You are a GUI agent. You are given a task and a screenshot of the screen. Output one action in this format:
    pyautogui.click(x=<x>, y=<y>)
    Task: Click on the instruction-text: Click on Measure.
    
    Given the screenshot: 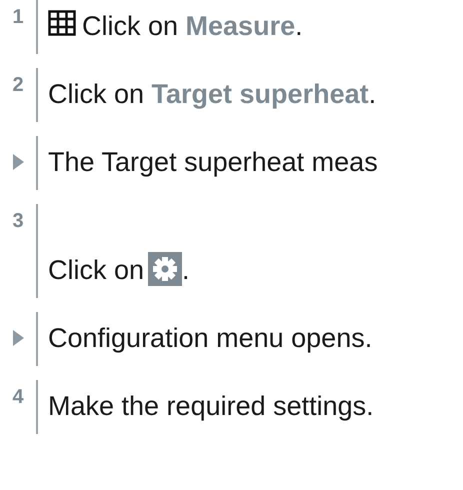 What is the action you would take?
    pyautogui.click(x=192, y=26)
    